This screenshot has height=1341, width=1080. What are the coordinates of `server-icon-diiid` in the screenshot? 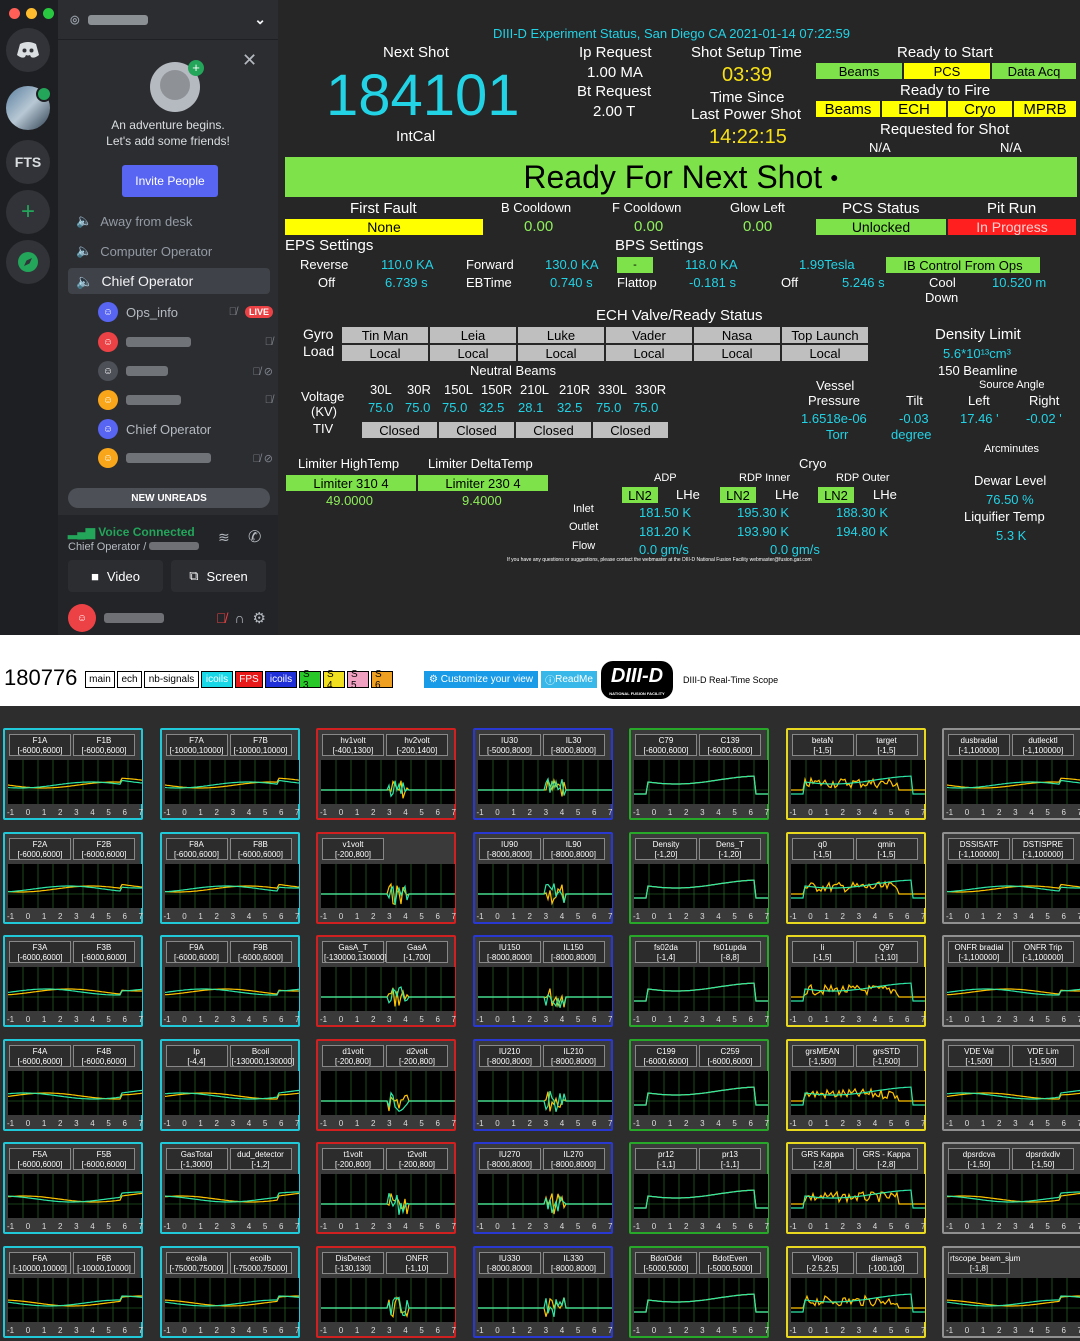 It's located at (29, 108).